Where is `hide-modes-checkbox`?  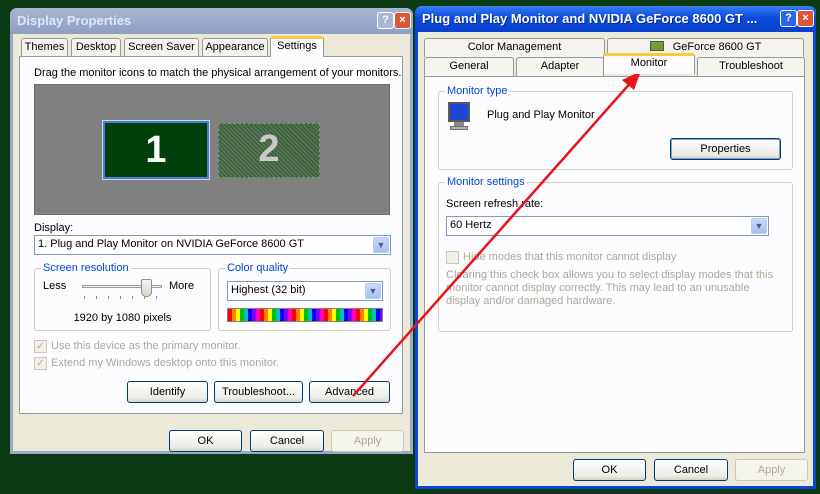
hide-modes-checkbox is located at coordinates (452, 257).